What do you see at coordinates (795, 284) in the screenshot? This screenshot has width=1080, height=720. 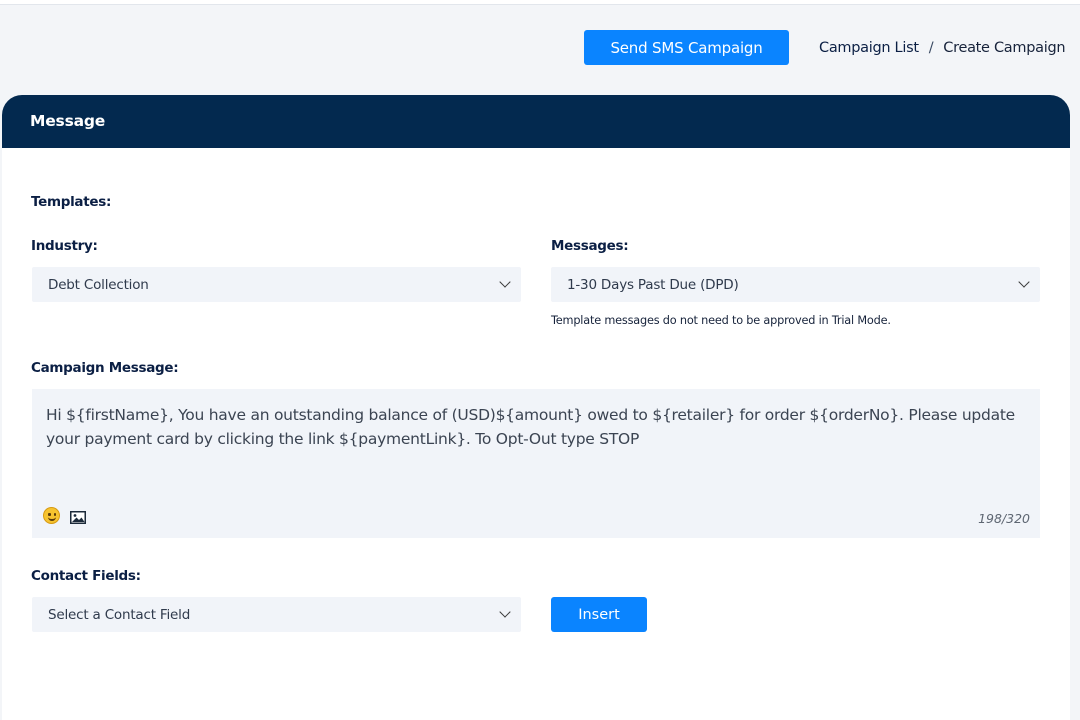 I see `messages-select: 1-30 Days Past Due (DPD)` at bounding box center [795, 284].